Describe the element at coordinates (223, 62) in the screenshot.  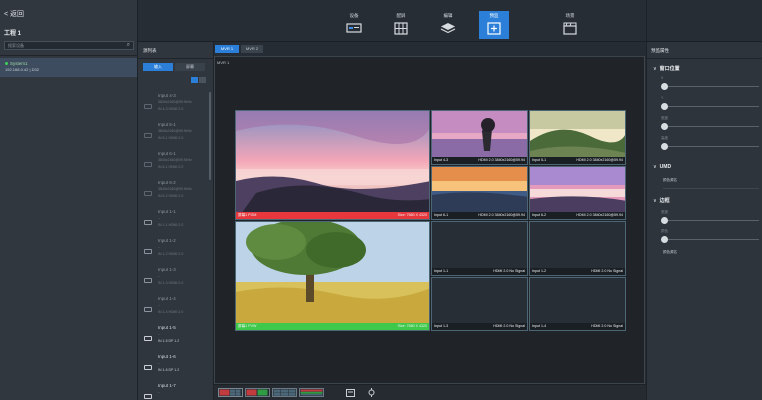
I see `canvas-title: MVR 1` at that location.